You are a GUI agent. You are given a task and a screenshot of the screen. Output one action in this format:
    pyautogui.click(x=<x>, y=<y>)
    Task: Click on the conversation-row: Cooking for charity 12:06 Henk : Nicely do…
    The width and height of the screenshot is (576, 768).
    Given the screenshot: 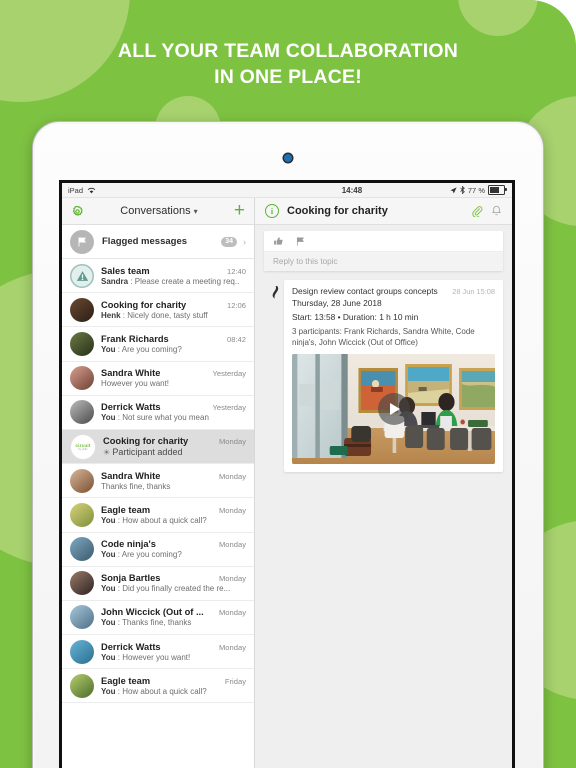 What is the action you would take?
    pyautogui.click(x=158, y=310)
    